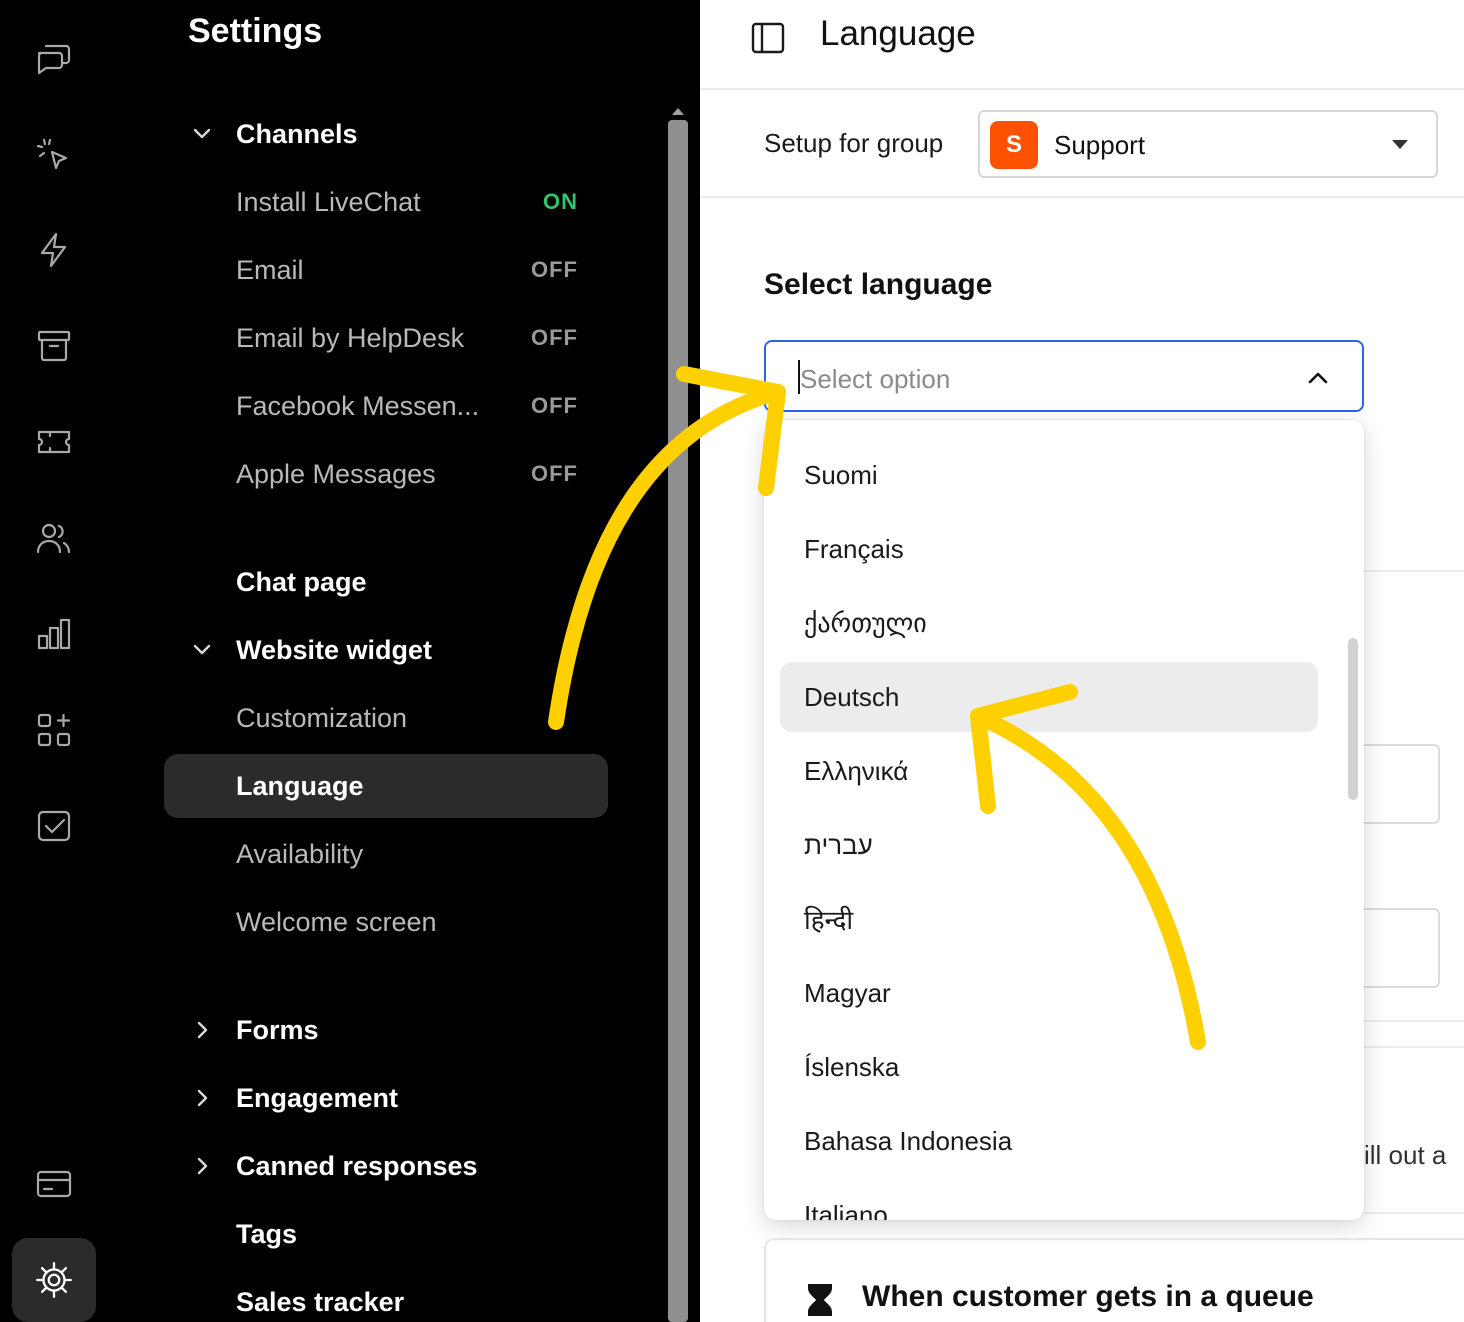 This screenshot has height=1322, width=1464. What do you see at coordinates (898, 33) in the screenshot?
I see `page-title: Language` at bounding box center [898, 33].